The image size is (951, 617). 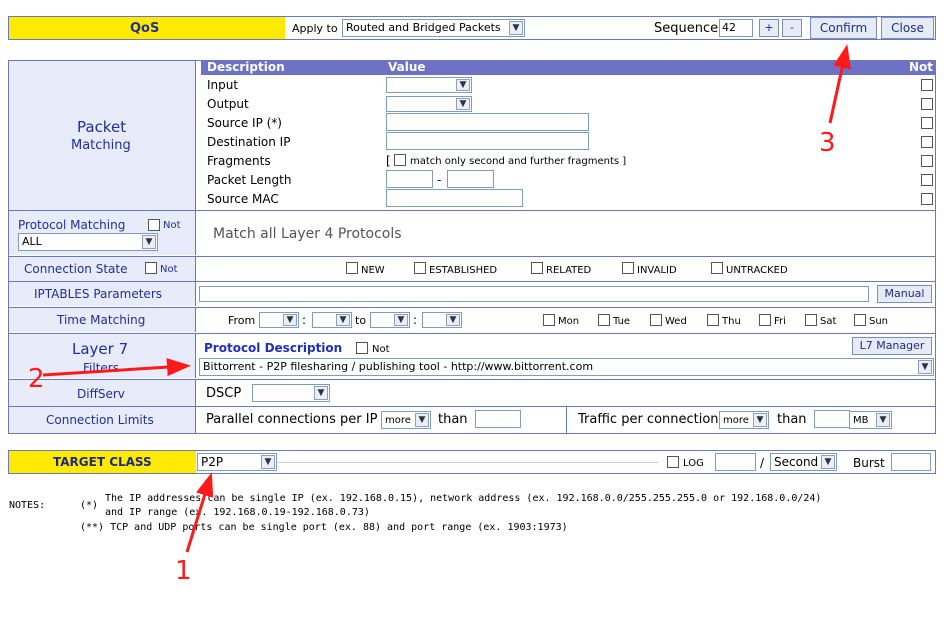 What do you see at coordinates (676, 321) in the screenshot?
I see `day-wed-label: Wed` at bounding box center [676, 321].